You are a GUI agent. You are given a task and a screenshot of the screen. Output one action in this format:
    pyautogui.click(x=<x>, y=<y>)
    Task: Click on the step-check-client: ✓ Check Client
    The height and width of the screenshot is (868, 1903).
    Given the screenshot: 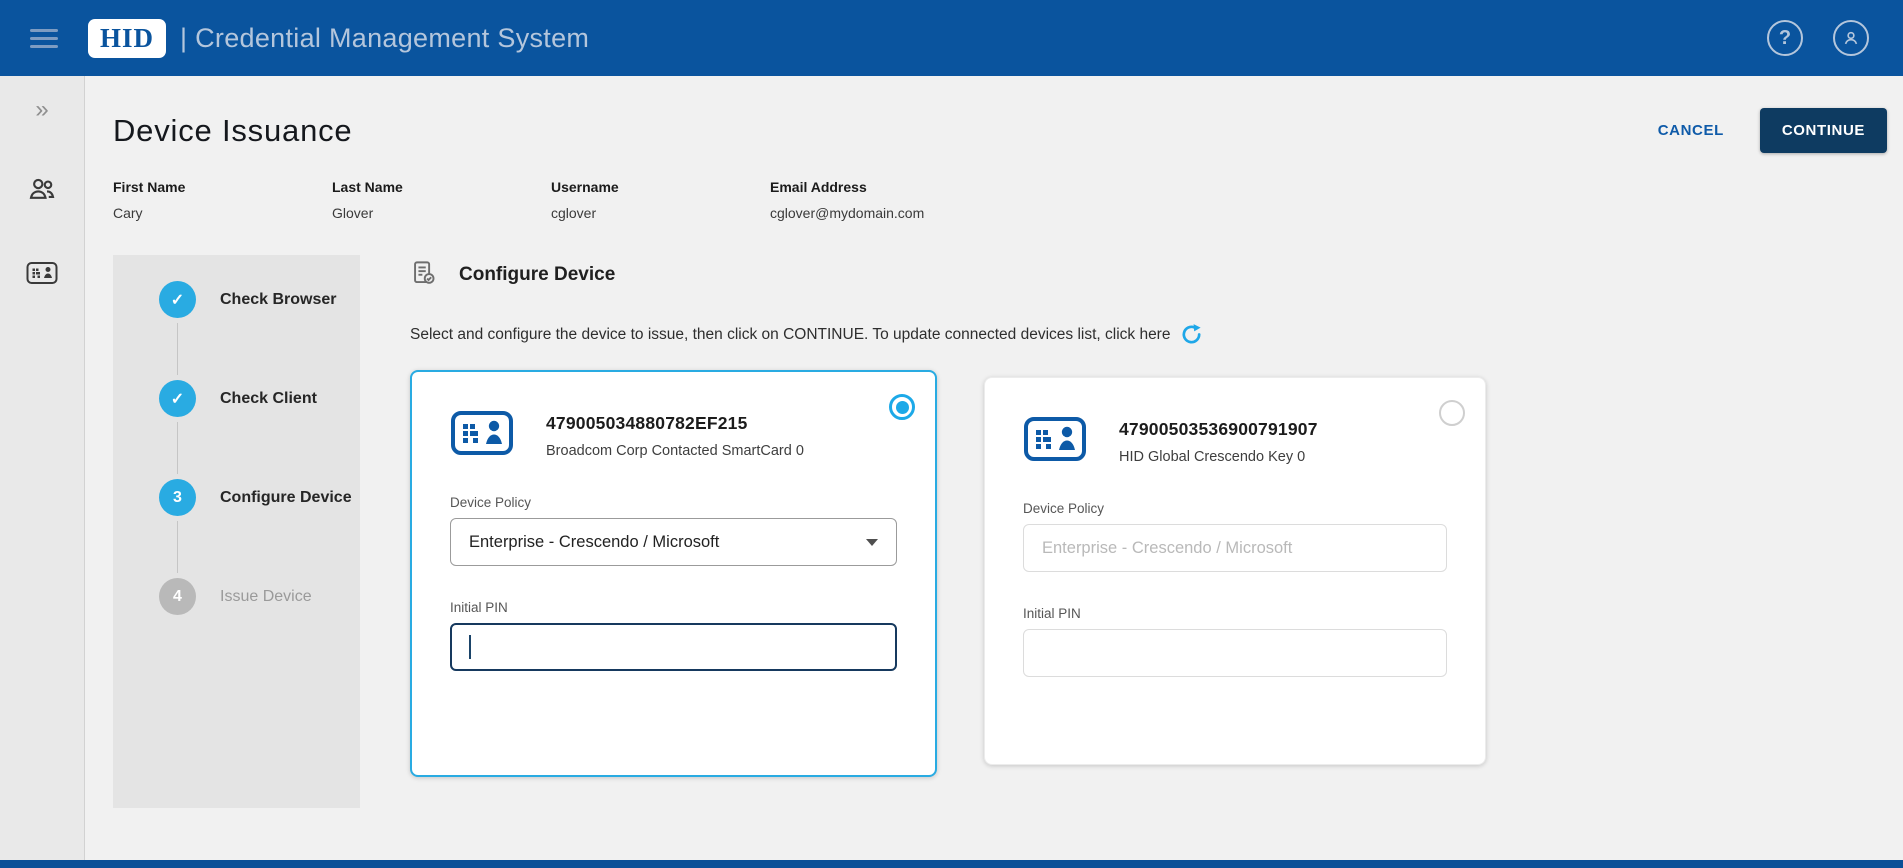 What is the action you would take?
    pyautogui.click(x=236, y=398)
    